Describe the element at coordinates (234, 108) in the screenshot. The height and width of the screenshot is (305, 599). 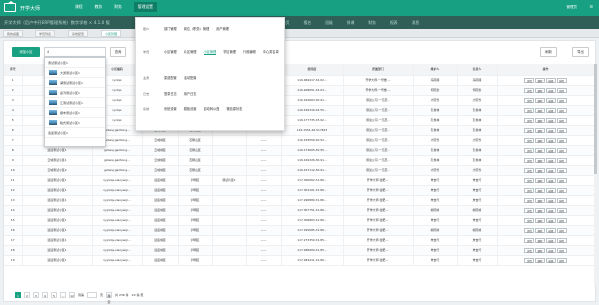
I see `menu-item: 微信源状态` at that location.